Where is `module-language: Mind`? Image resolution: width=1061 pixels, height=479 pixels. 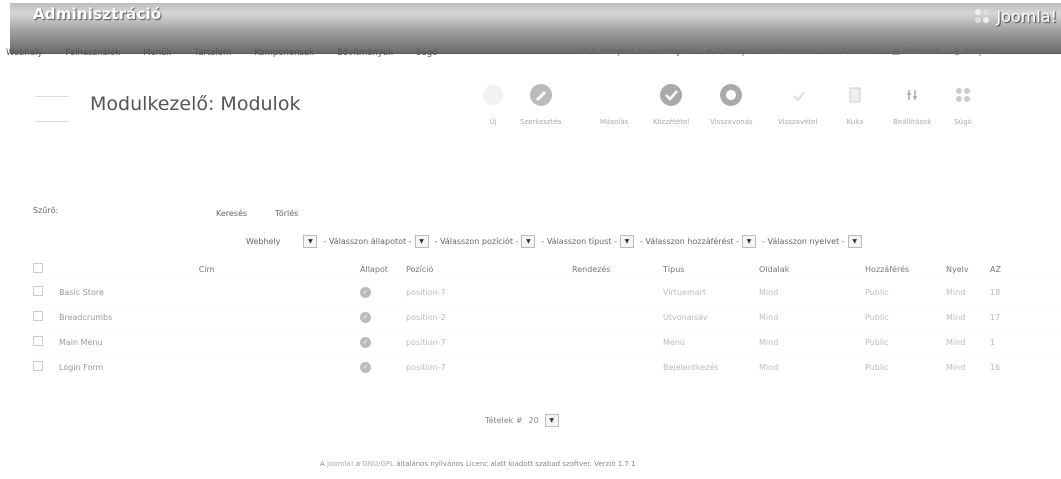
module-language: Mind is located at coordinates (965, 366).